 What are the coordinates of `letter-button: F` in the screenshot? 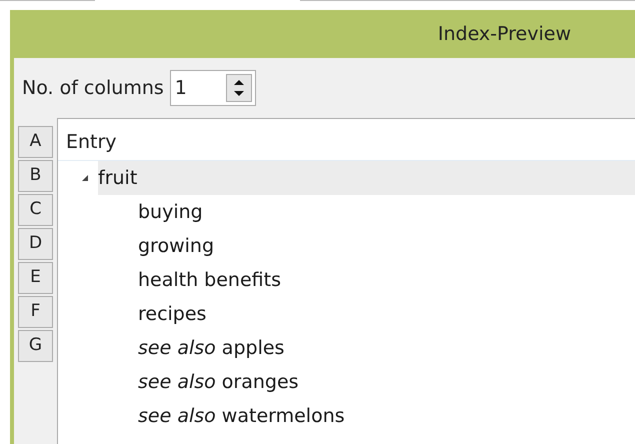 It's located at (35, 312).